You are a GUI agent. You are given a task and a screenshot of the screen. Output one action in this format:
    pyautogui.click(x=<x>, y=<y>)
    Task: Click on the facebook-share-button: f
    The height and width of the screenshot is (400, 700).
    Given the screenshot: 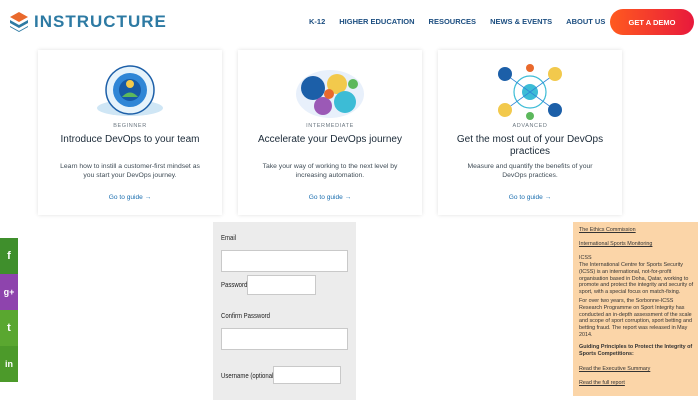 What is the action you would take?
    pyautogui.click(x=9, y=256)
    